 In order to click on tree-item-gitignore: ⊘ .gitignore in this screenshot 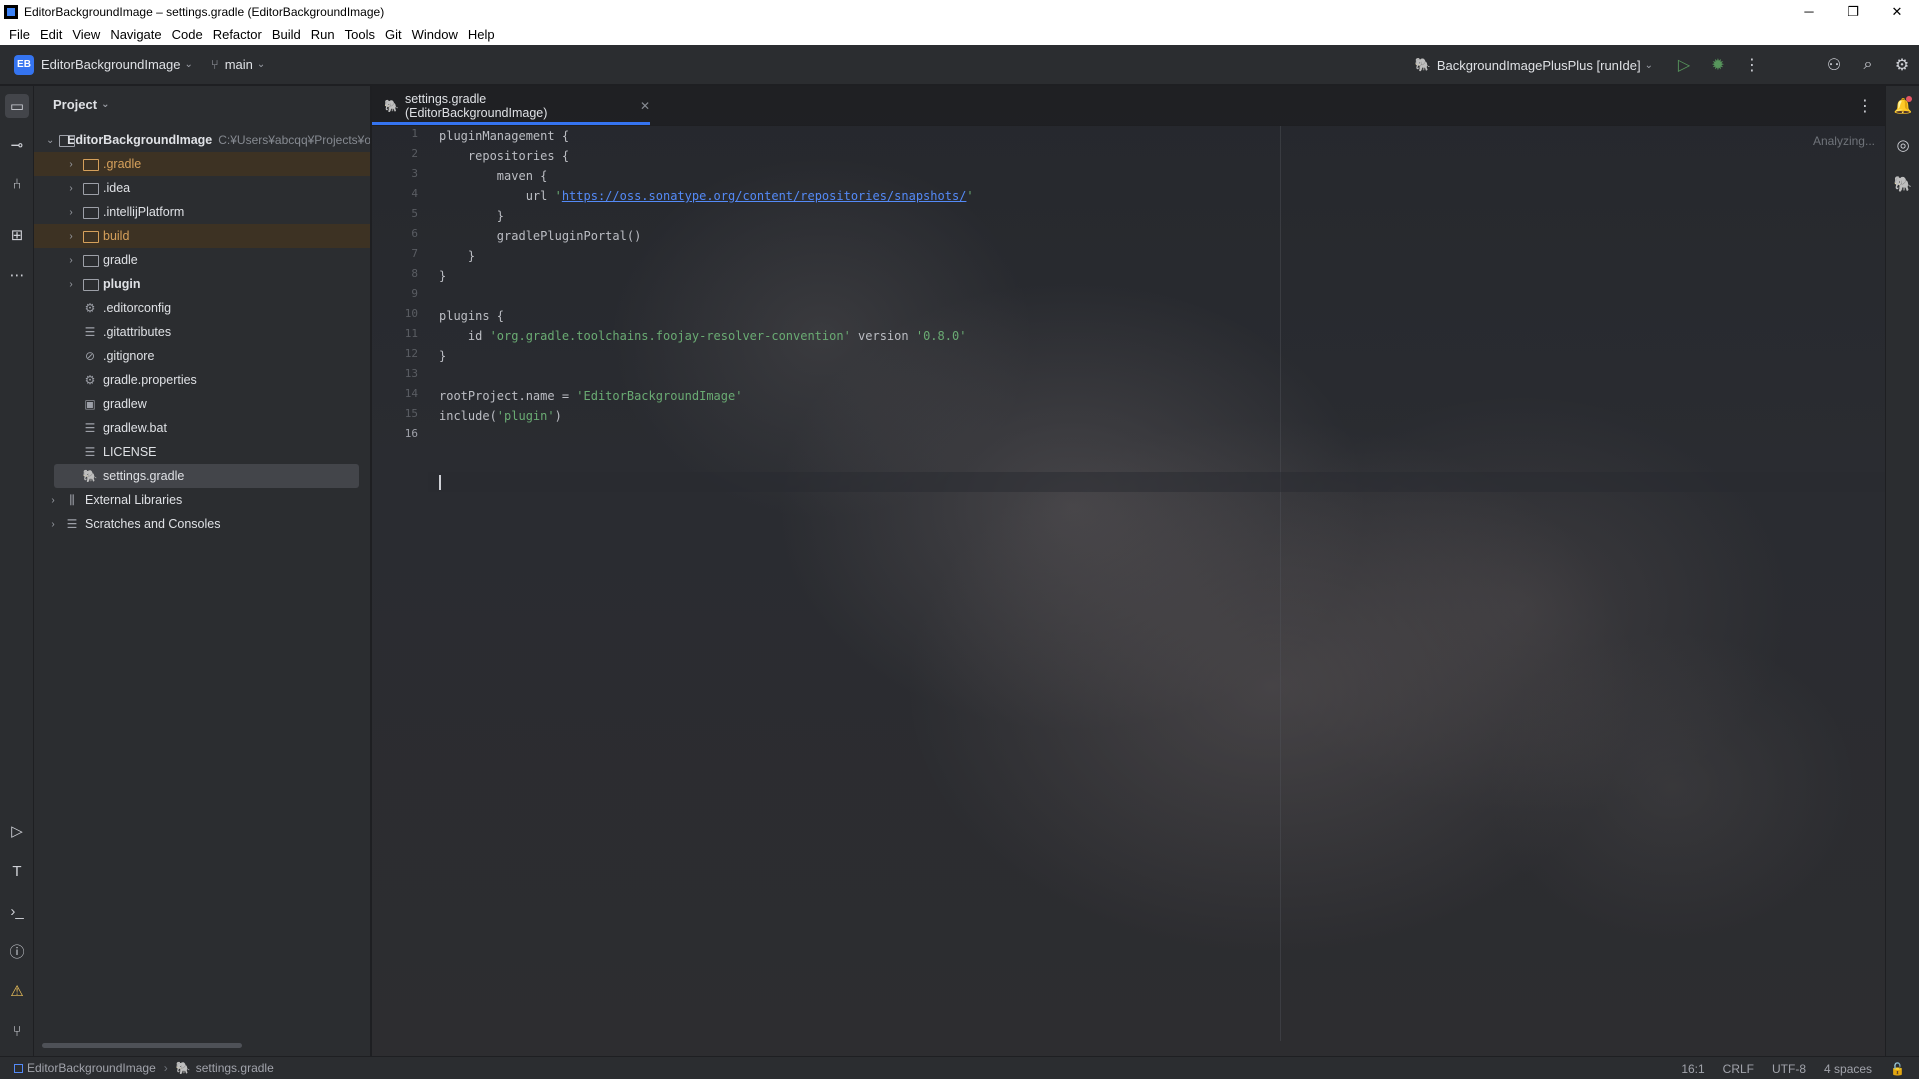, I will do `click(202, 356)`.